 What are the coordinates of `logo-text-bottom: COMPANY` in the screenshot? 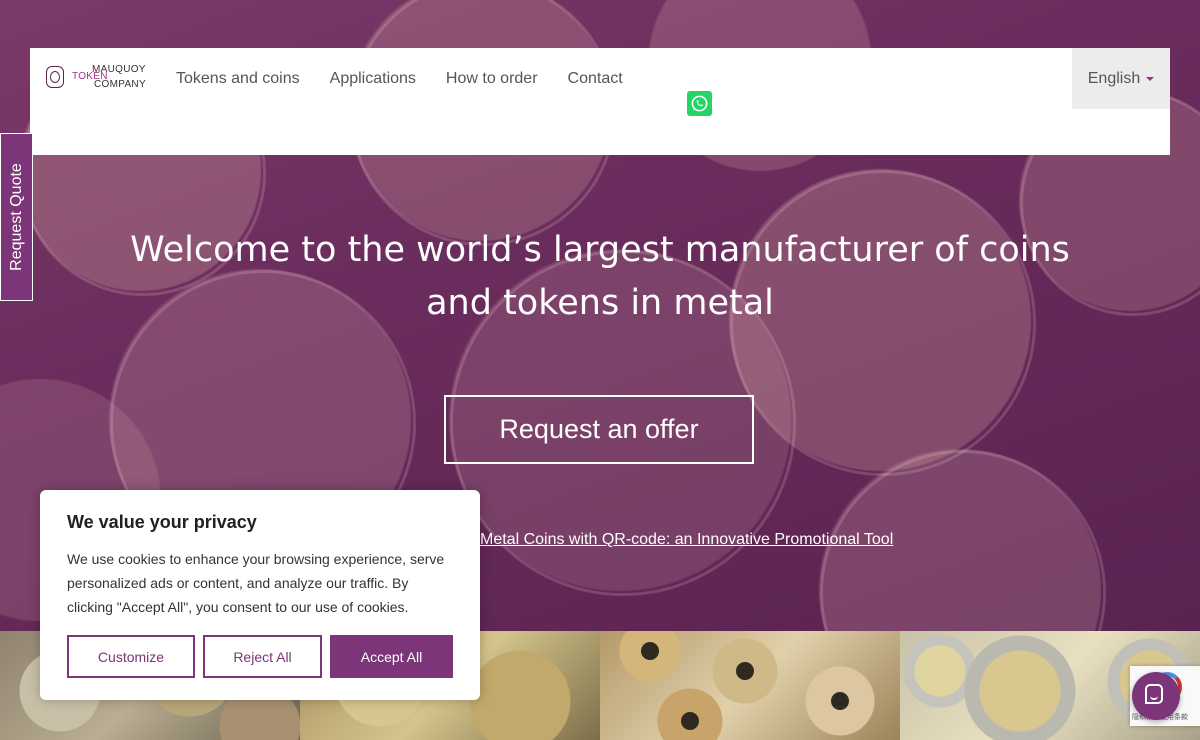 It's located at (120, 84).